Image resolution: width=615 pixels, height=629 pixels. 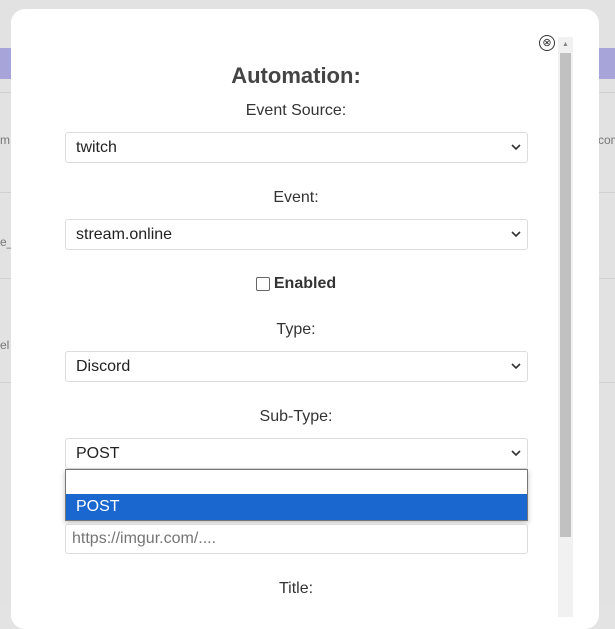 I want to click on event-source-value: twitch, so click(x=96, y=147).